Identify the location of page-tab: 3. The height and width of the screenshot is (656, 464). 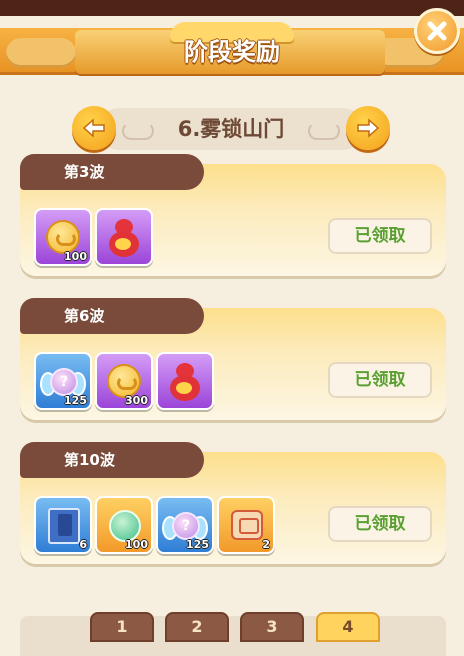
(272, 627).